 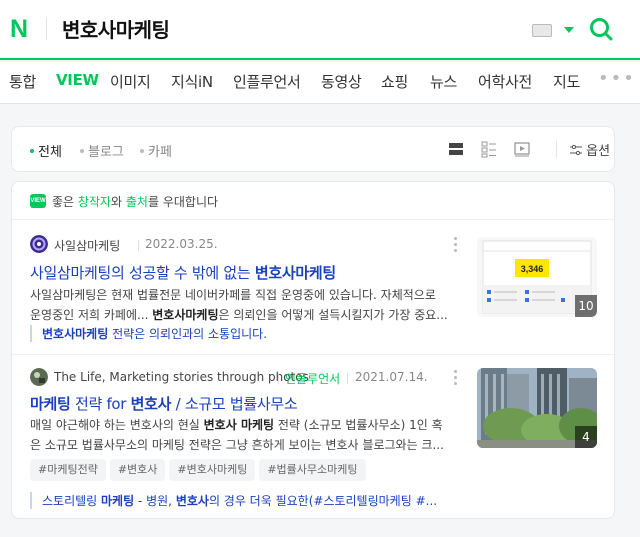 I want to click on tab-news: 뉴스, so click(x=443, y=81).